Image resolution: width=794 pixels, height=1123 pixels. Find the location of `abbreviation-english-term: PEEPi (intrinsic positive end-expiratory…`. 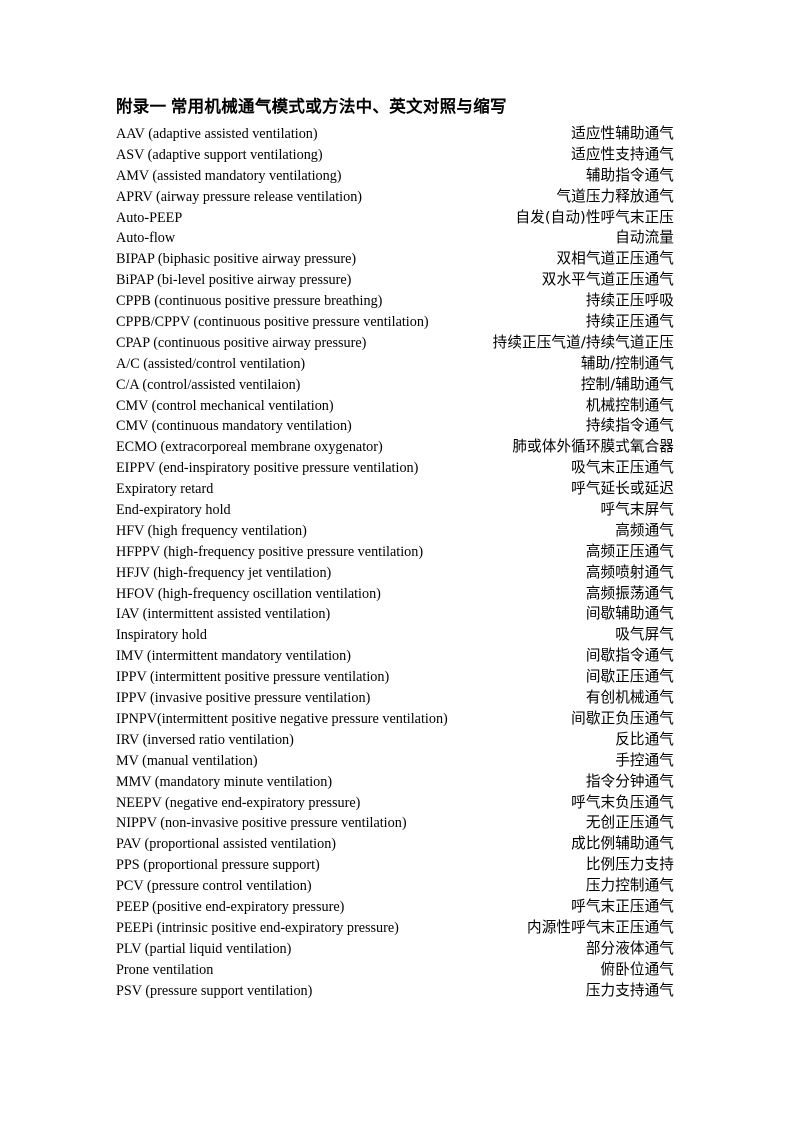

abbreviation-english-term: PEEPi (intrinsic positive end-expiratory… is located at coordinates (257, 927).